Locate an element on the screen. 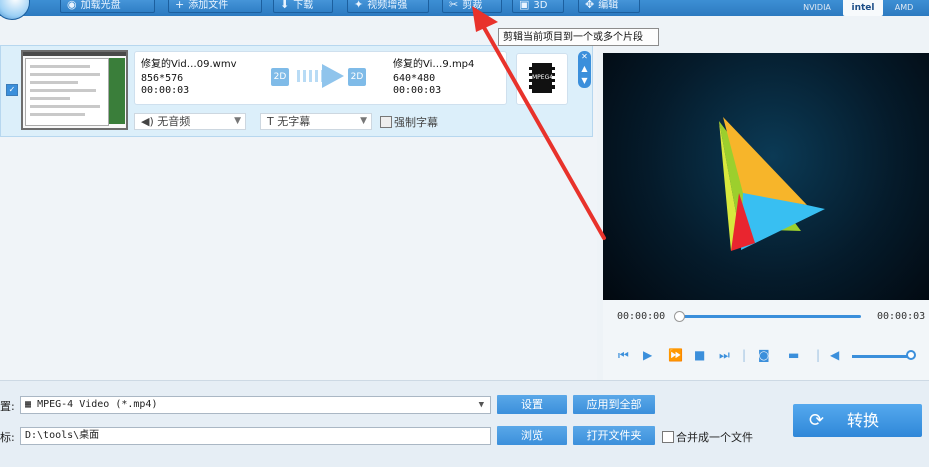 The image size is (929, 467). video-thumbnail is located at coordinates (74, 90).